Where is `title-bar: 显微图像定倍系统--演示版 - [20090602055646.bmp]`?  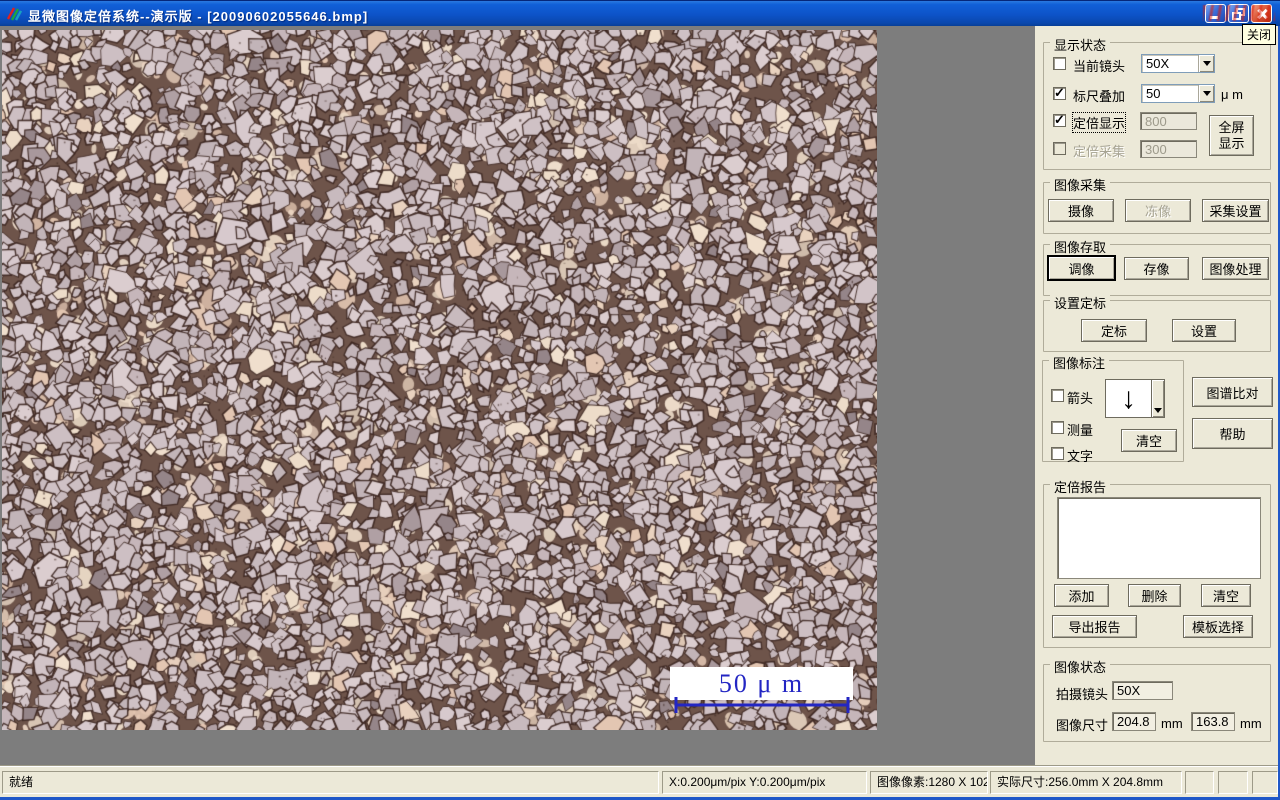 title-bar: 显微图像定倍系统--演示版 - [20090602055646.bmp] is located at coordinates (640, 13).